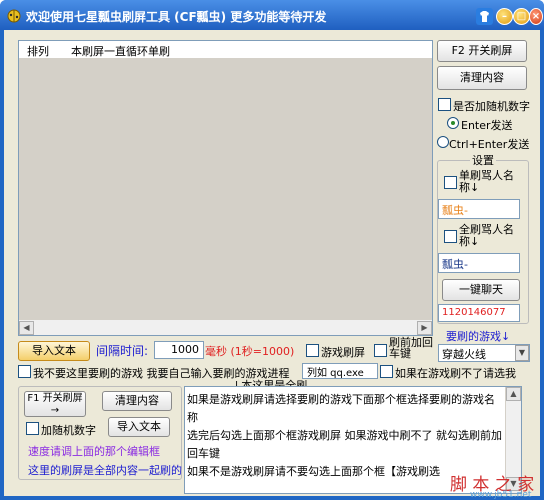  I want to click on f2-toggle-button: F2 开关刷屏, so click(482, 51).